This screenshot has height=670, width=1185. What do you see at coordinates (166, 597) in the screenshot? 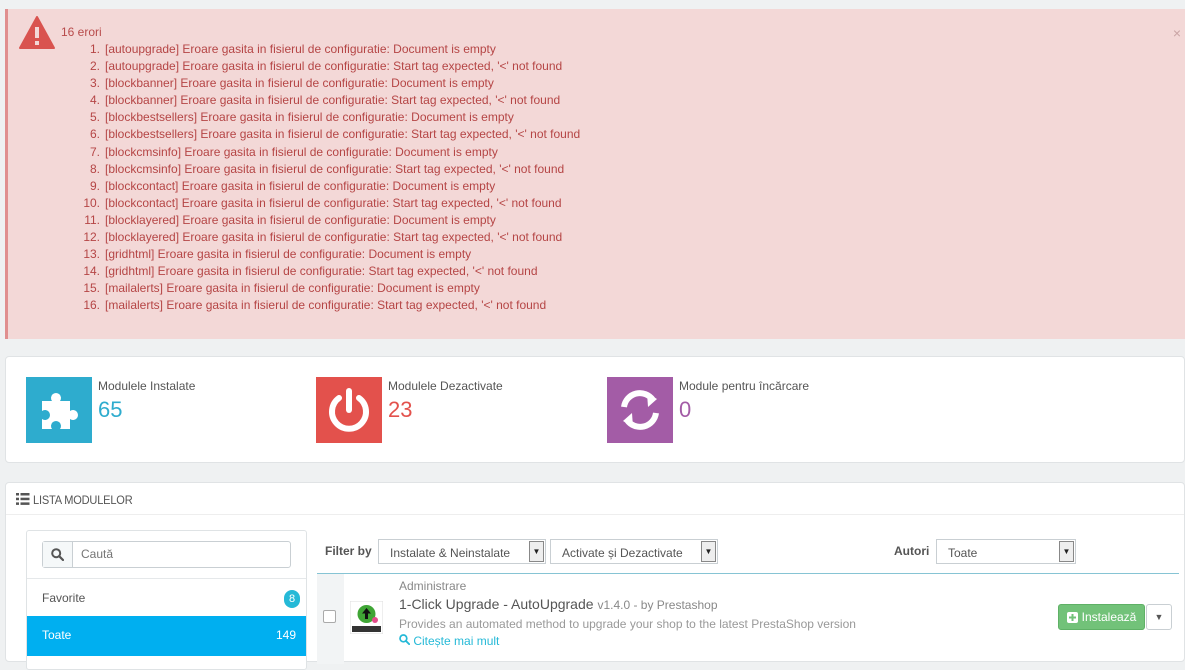
I see `category-favorites: Favorite 8` at bounding box center [166, 597].